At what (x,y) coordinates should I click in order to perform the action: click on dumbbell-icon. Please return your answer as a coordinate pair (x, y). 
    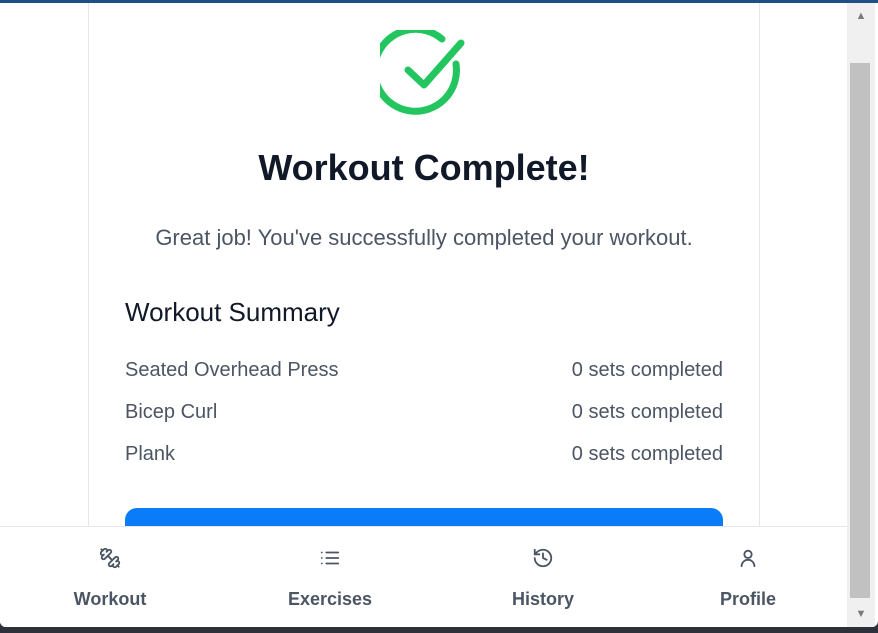
    Looking at the image, I should click on (110, 558).